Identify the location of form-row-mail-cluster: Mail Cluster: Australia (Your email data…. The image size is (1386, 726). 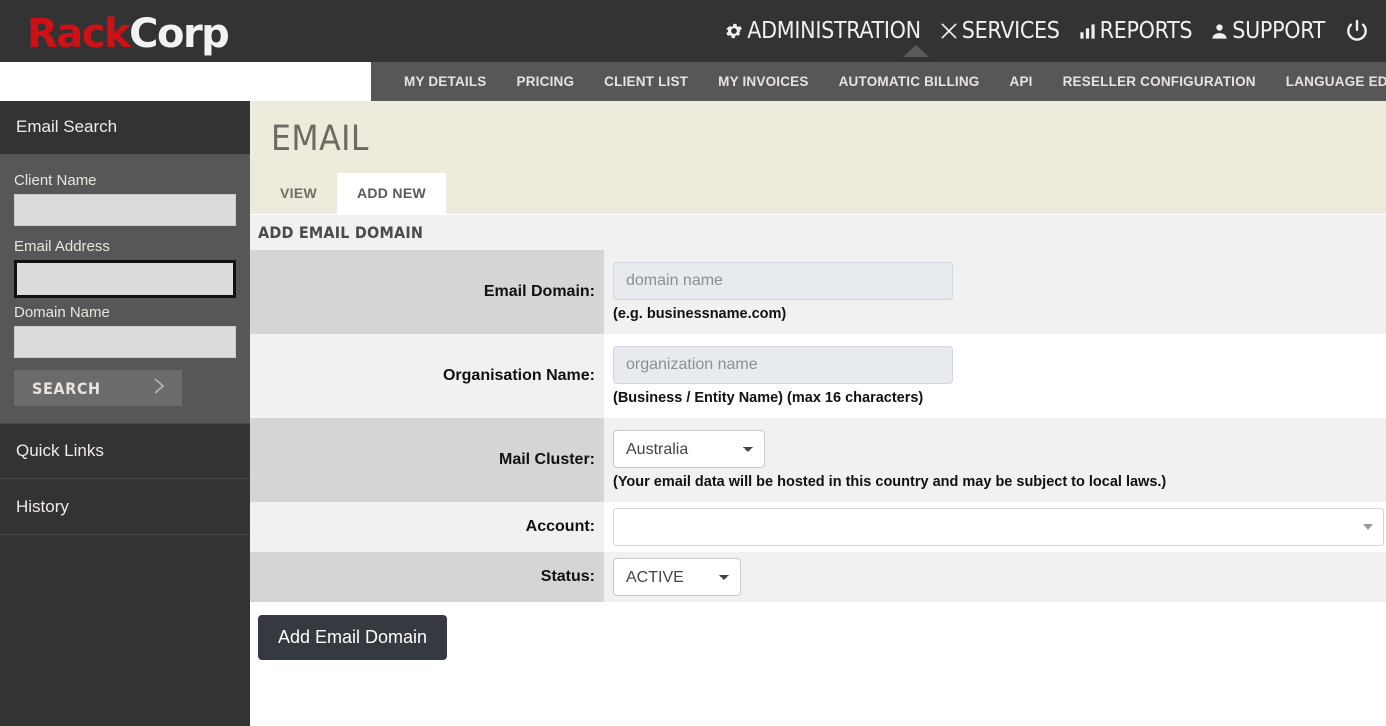
(818, 460).